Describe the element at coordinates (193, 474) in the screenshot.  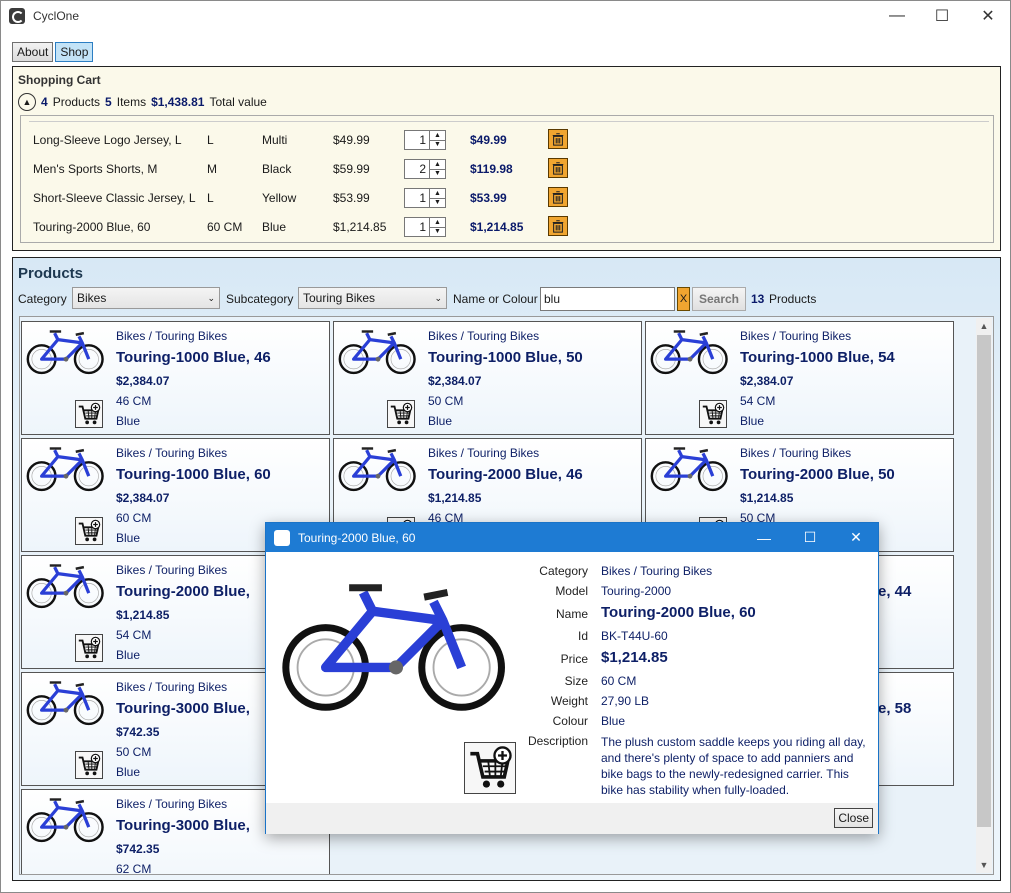
I see `product-name: Touring-1000 Blue, 60` at that location.